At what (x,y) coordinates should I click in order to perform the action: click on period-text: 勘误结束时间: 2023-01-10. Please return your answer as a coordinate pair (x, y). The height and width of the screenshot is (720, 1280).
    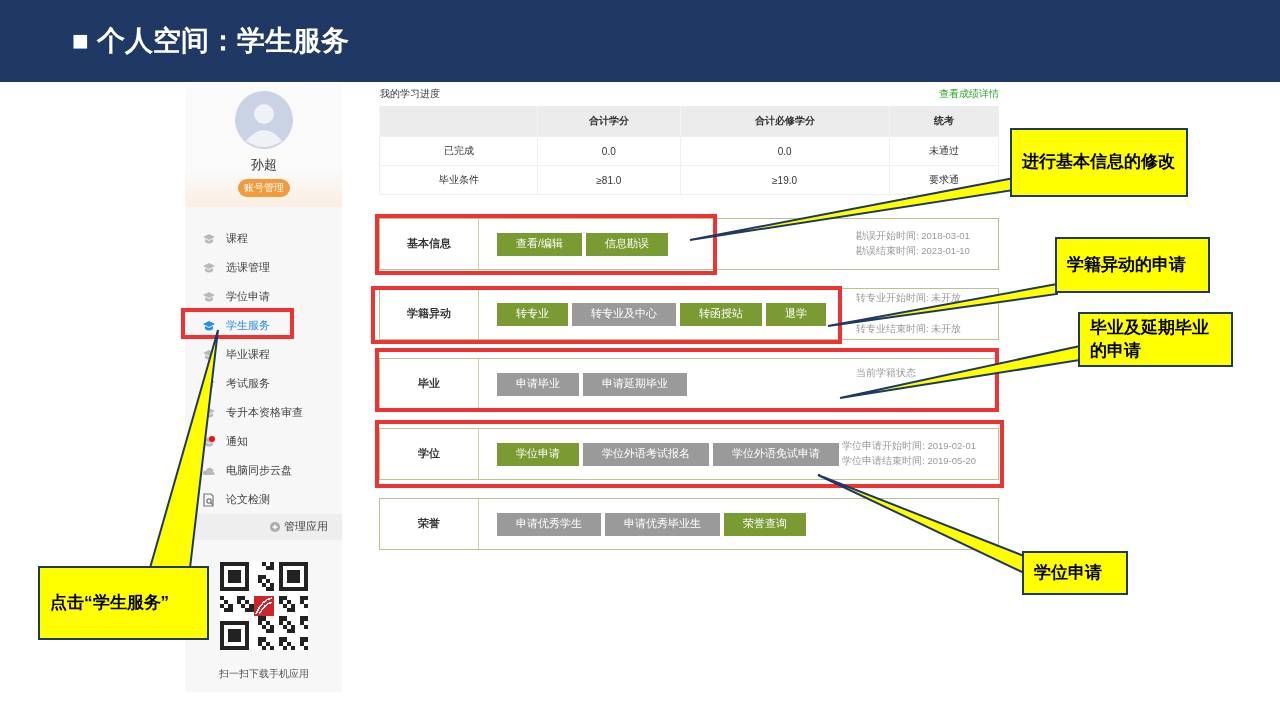
    Looking at the image, I should click on (913, 251).